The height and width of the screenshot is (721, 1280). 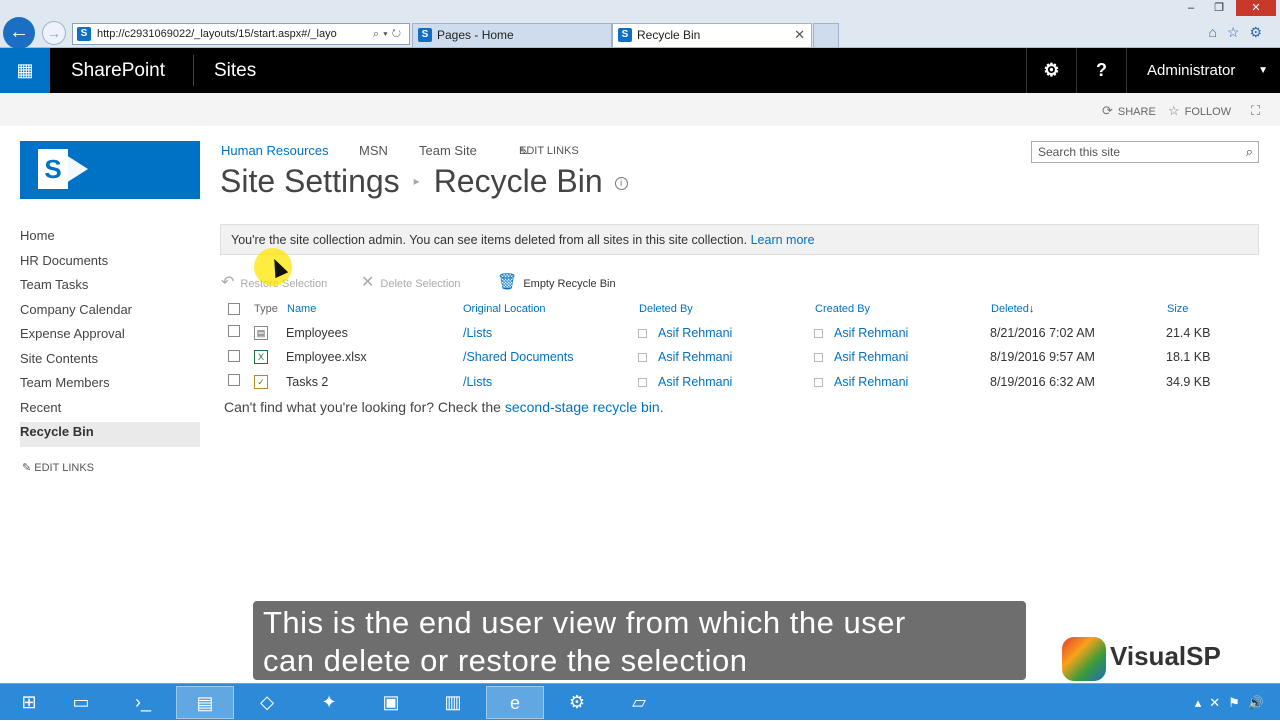 I want to click on topnav-item-msn: MSN, so click(x=373, y=150).